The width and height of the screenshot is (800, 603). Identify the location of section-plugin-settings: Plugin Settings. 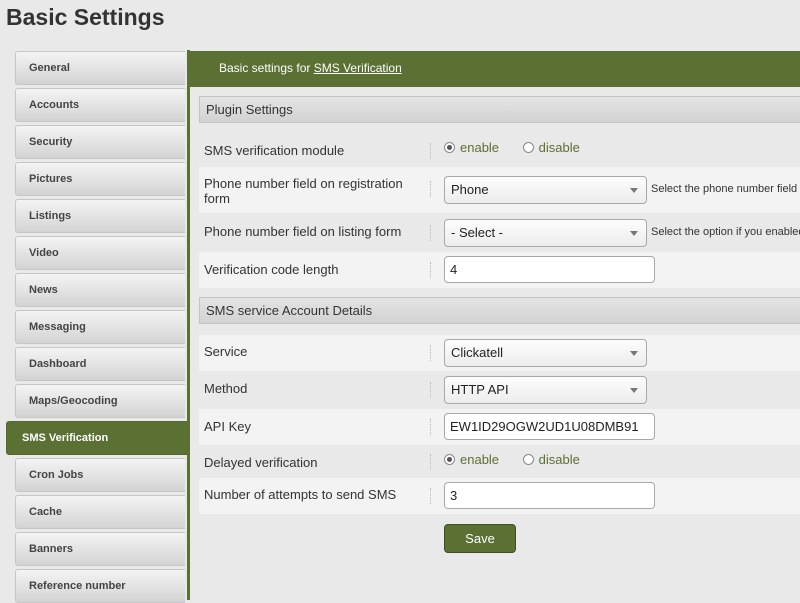
(499, 109).